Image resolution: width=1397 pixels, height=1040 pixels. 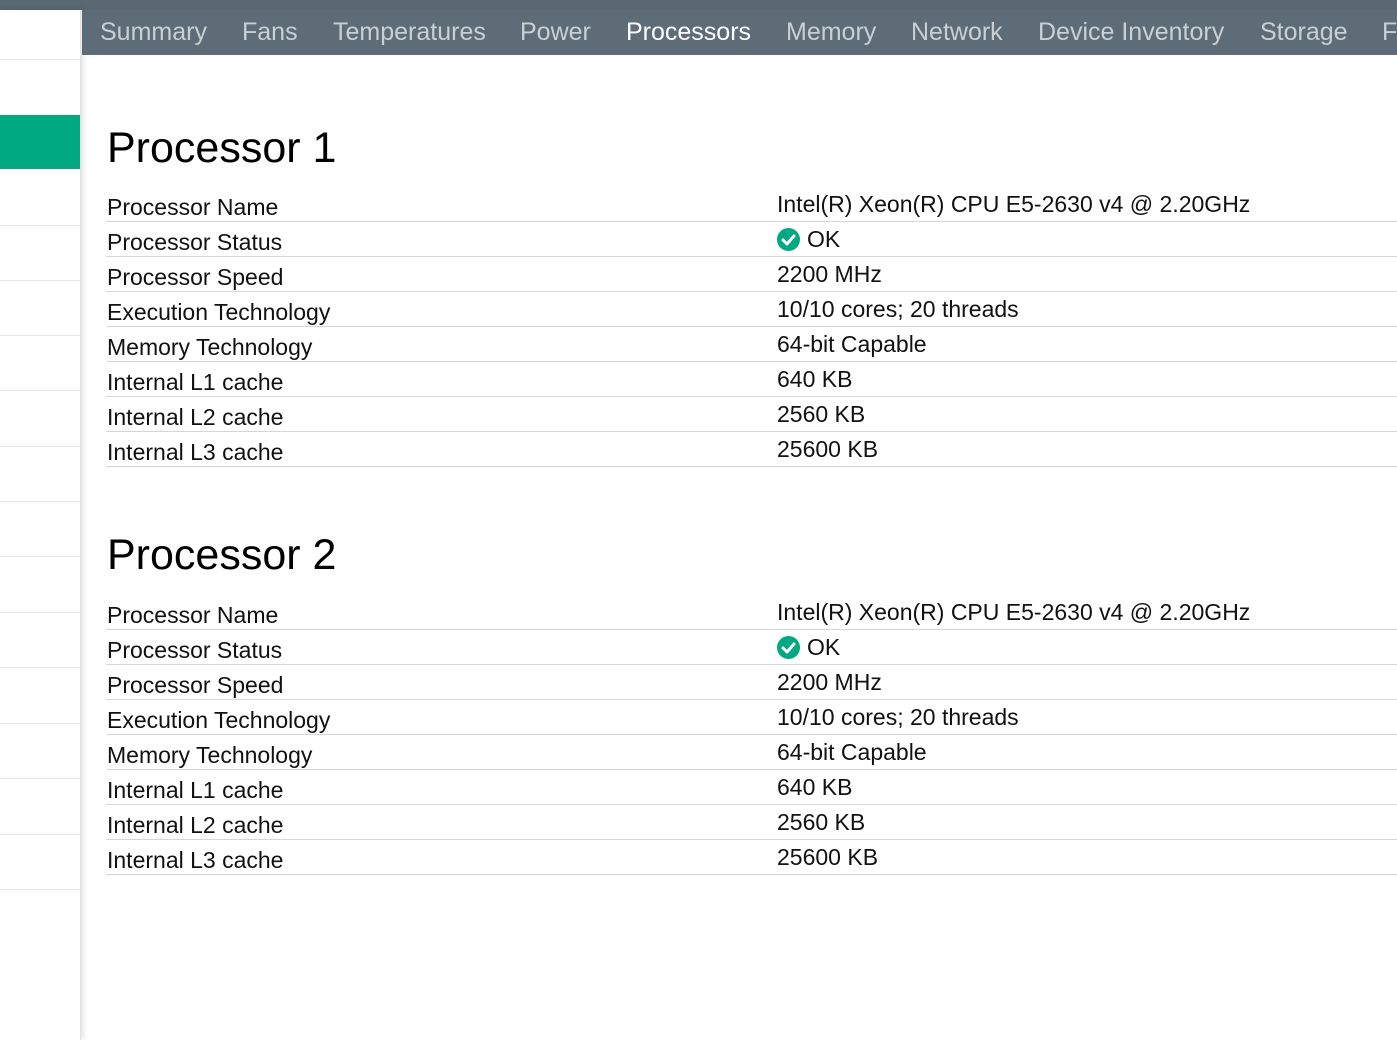 I want to click on tab-storage: Storage, so click(x=1304, y=32).